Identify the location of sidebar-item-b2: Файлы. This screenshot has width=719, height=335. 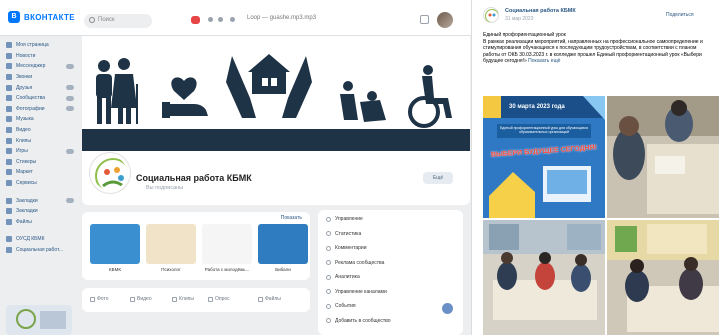
(41, 222).